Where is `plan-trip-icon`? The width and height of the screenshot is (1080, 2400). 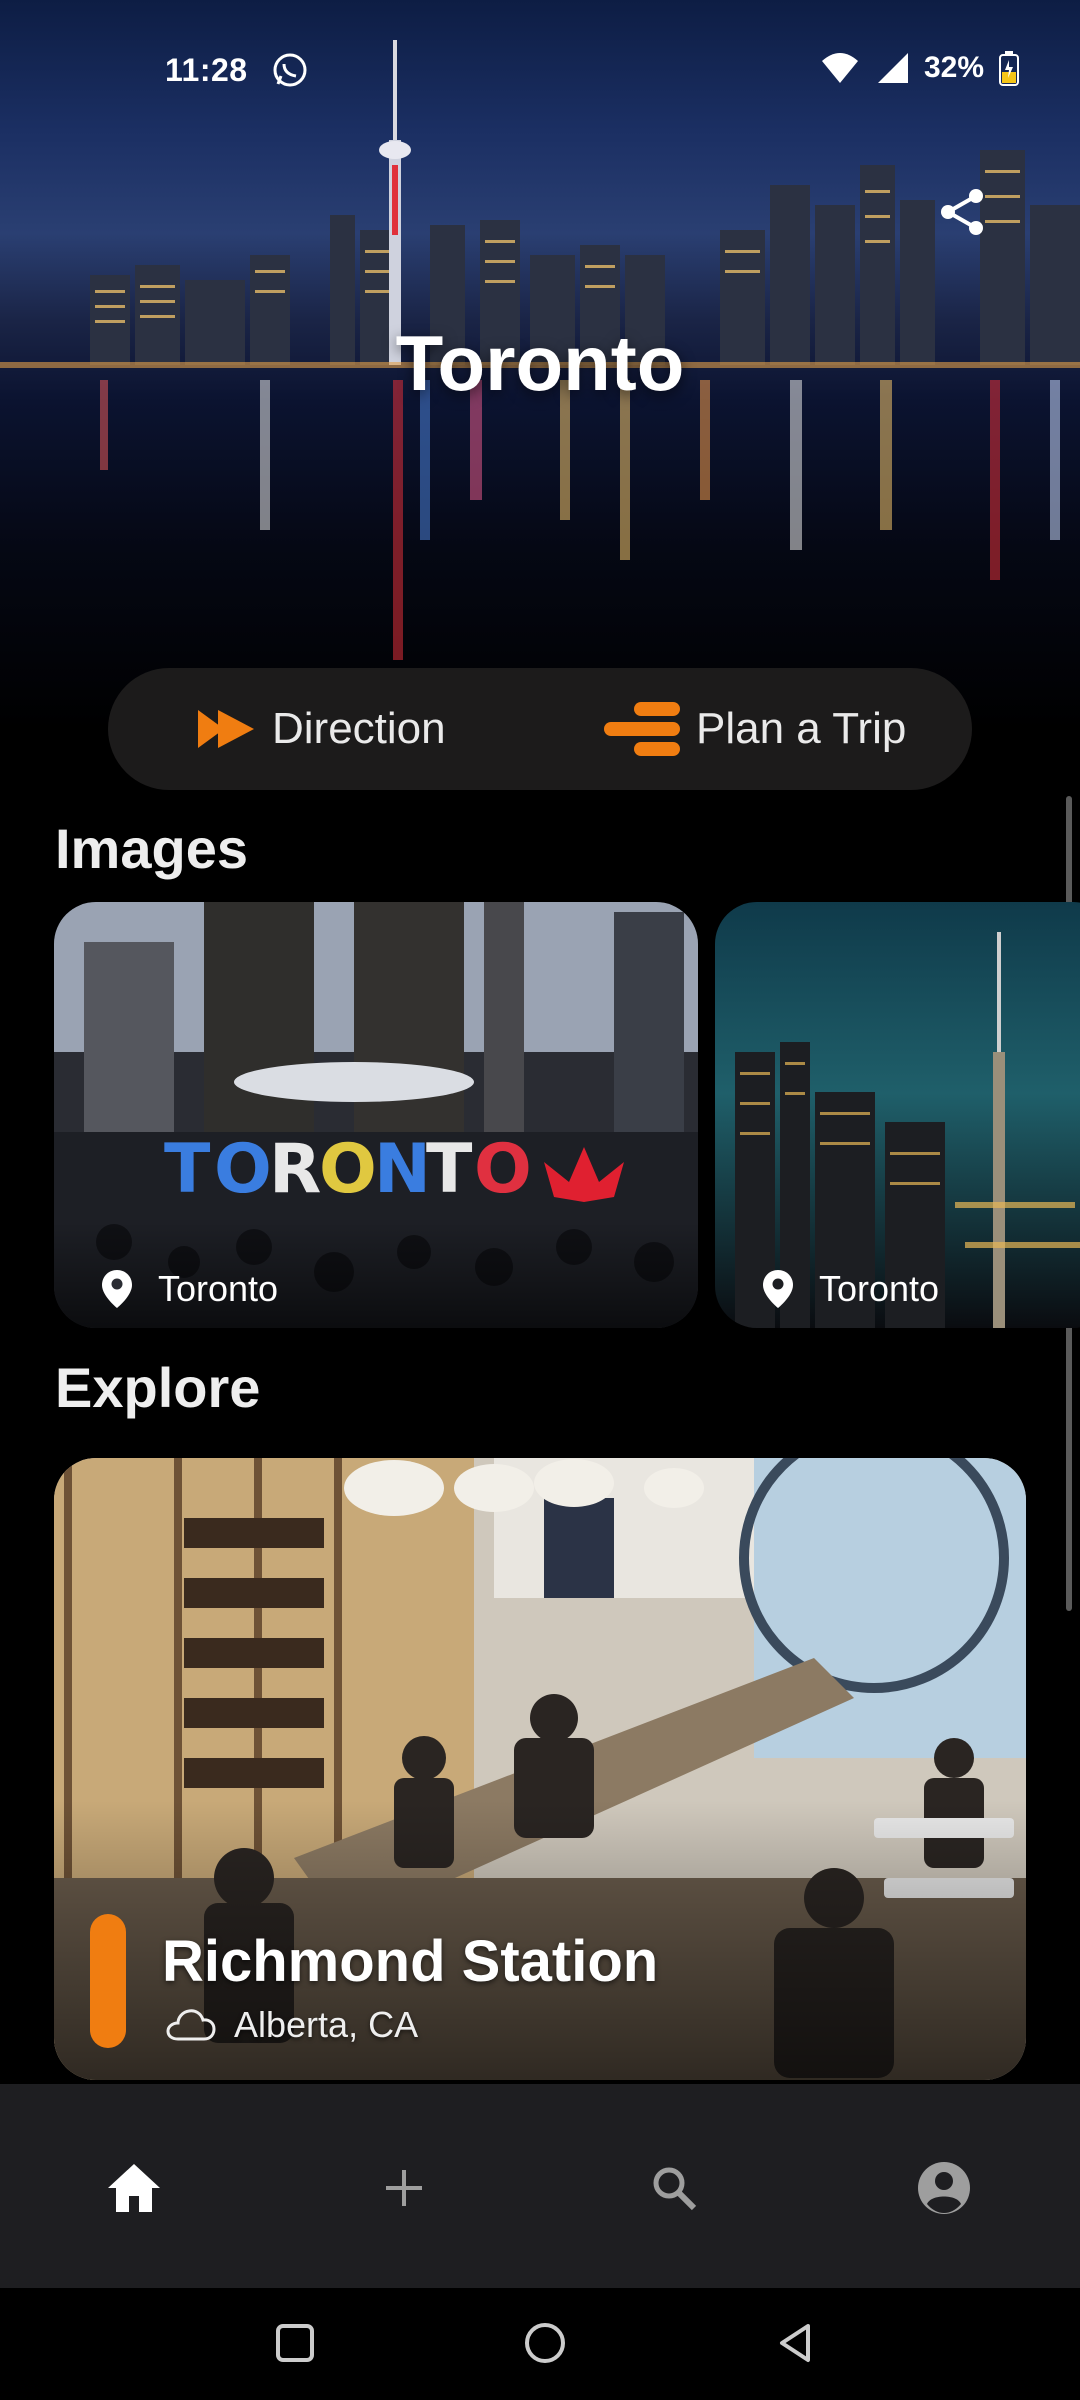
plan-trip-icon is located at coordinates (642, 729).